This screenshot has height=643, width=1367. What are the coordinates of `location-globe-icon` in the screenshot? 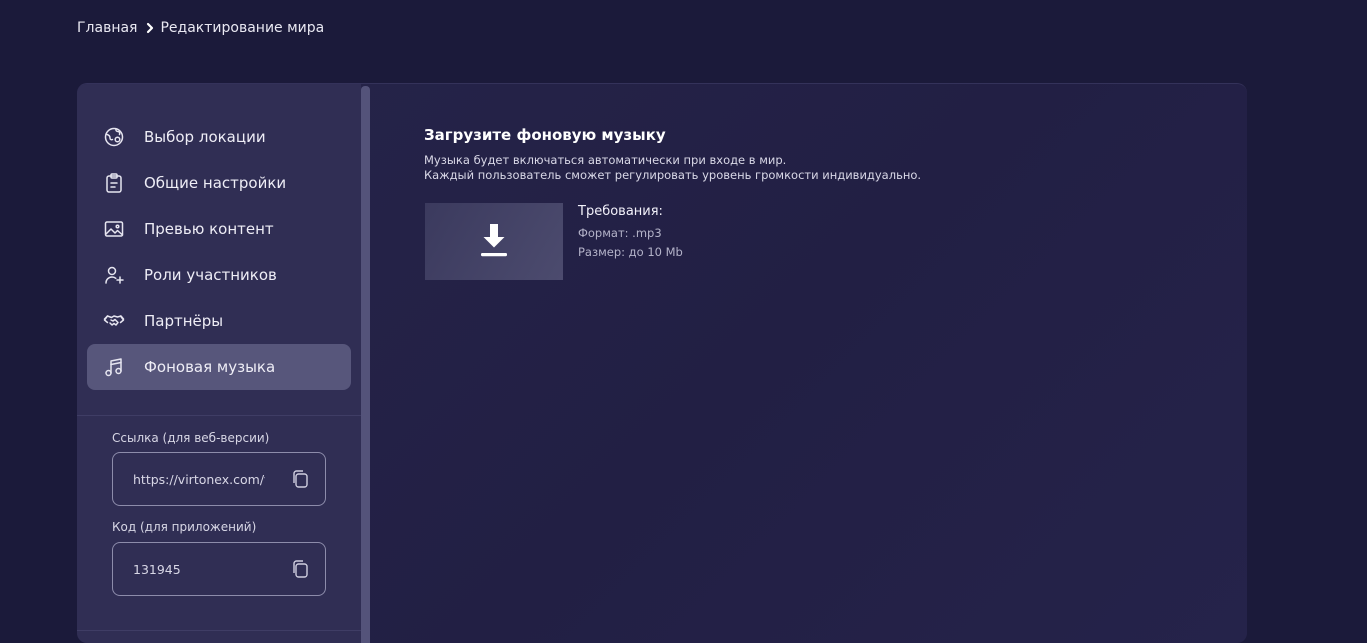 It's located at (114, 137).